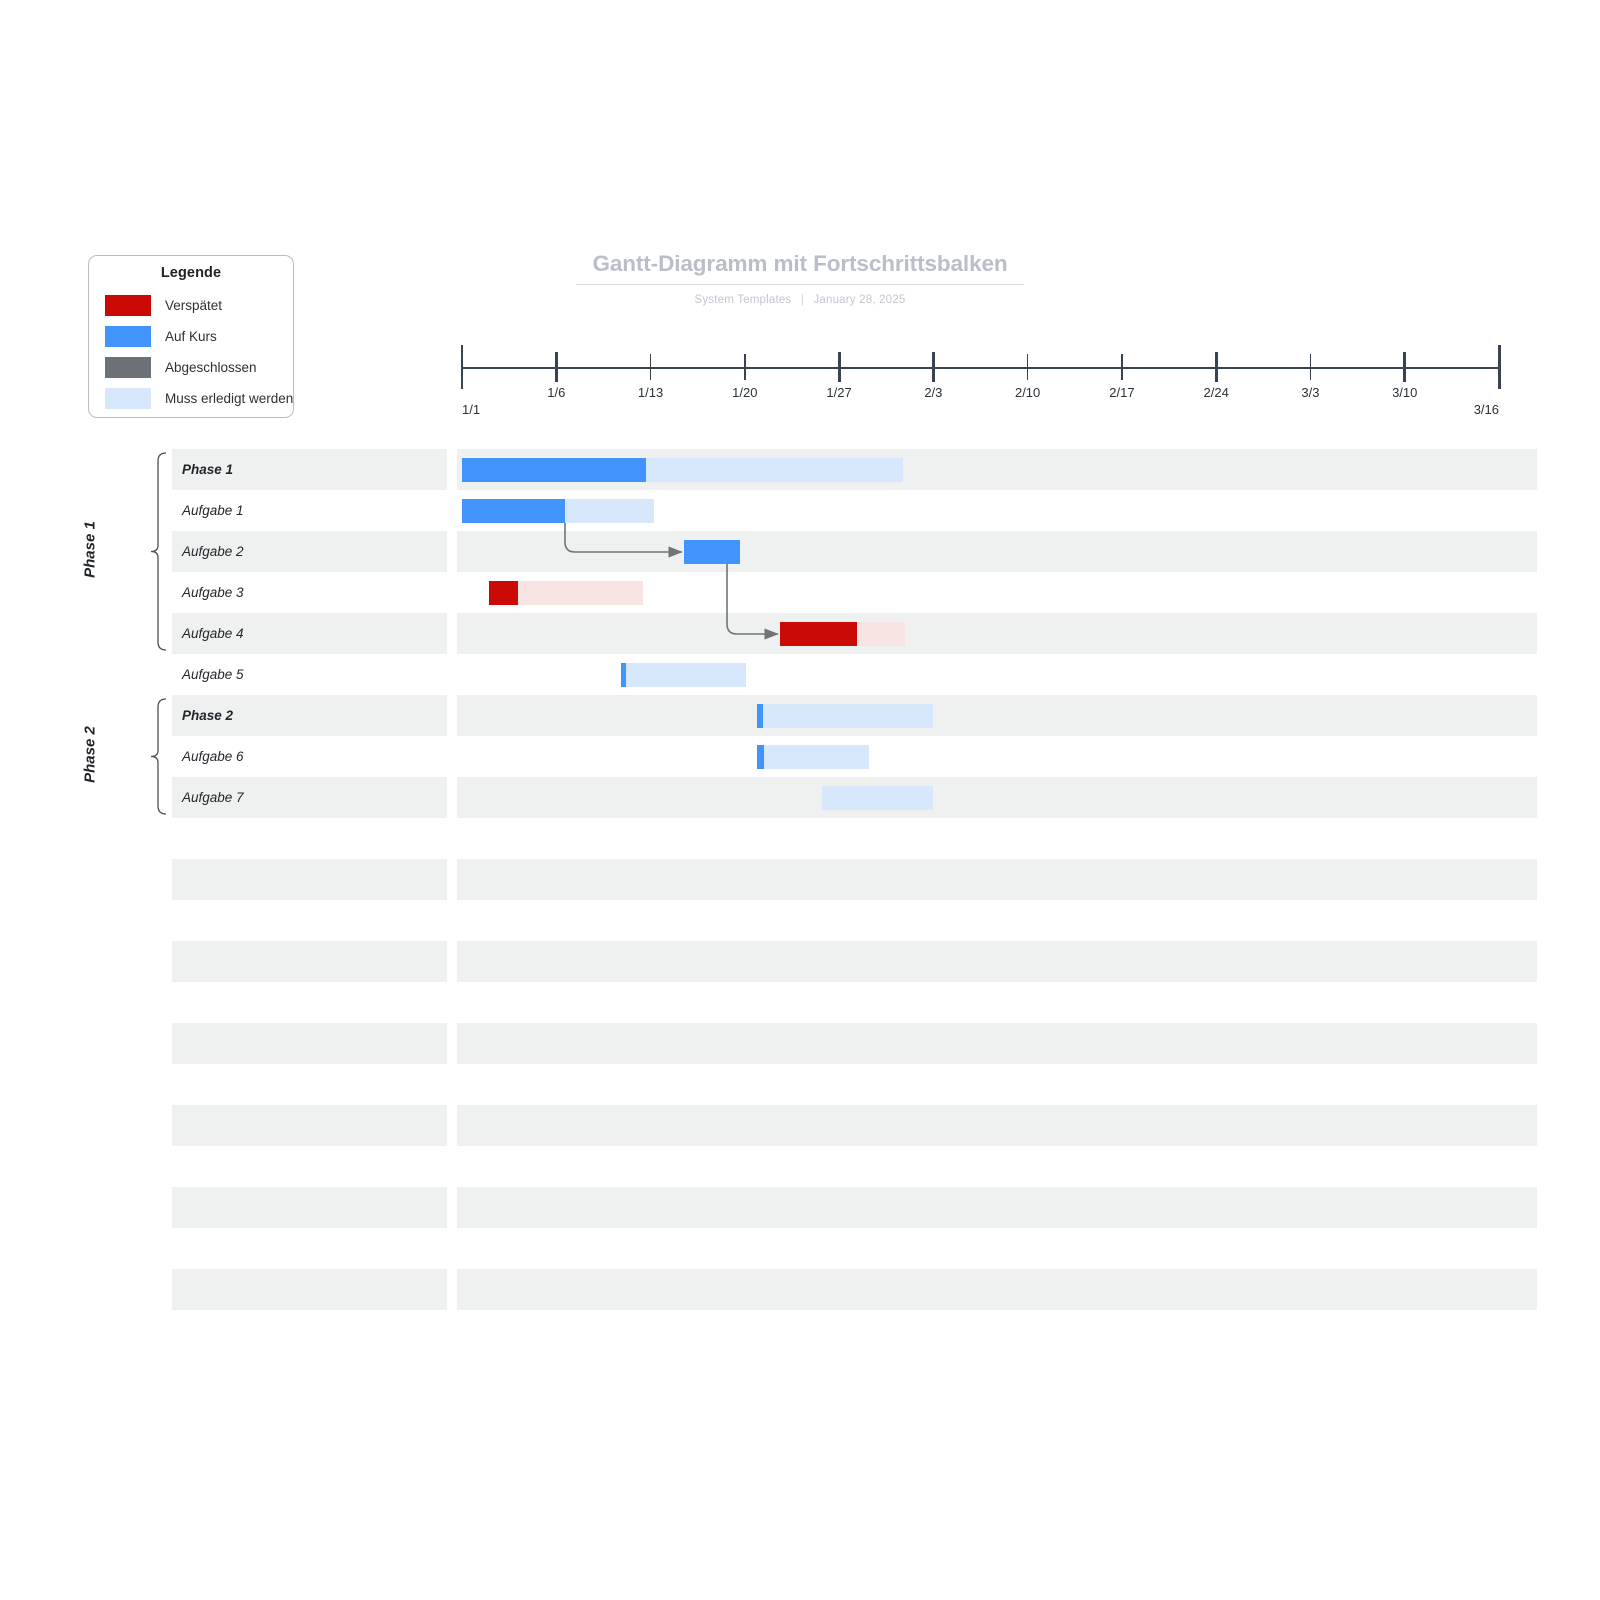  Describe the element at coordinates (1216, 392) in the screenshot. I see `axis-tick-label: 2/24` at that location.